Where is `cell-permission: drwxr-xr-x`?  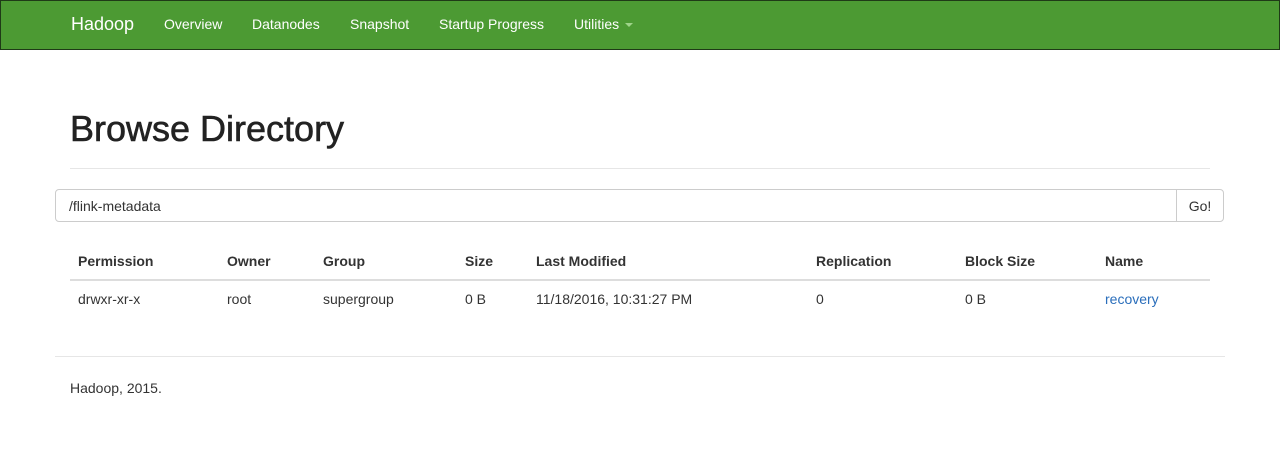 cell-permission: drwxr-xr-x is located at coordinates (109, 299).